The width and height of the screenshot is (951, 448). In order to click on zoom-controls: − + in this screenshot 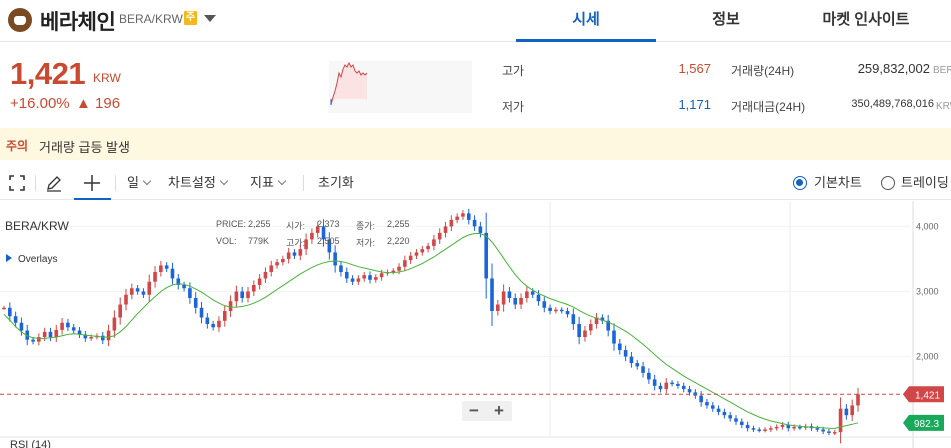, I will do `click(487, 411)`.